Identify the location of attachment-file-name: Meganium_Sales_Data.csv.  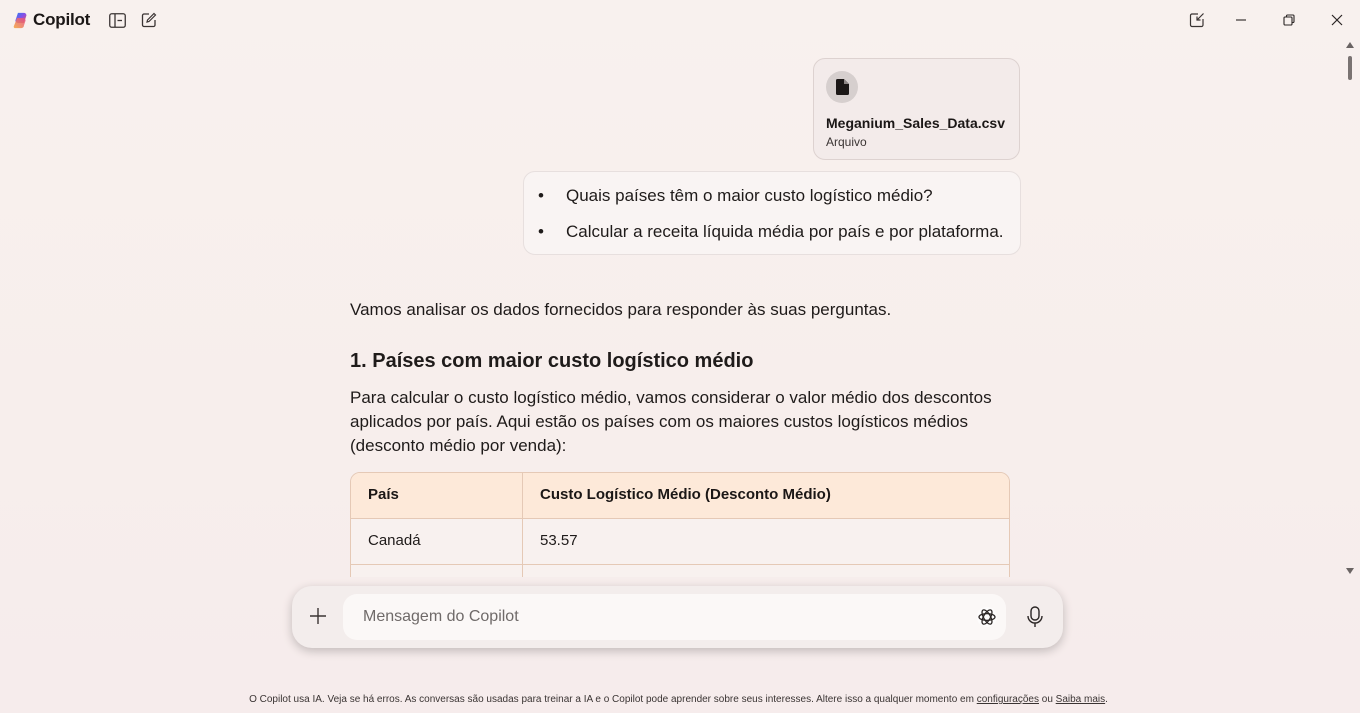
(915, 123).